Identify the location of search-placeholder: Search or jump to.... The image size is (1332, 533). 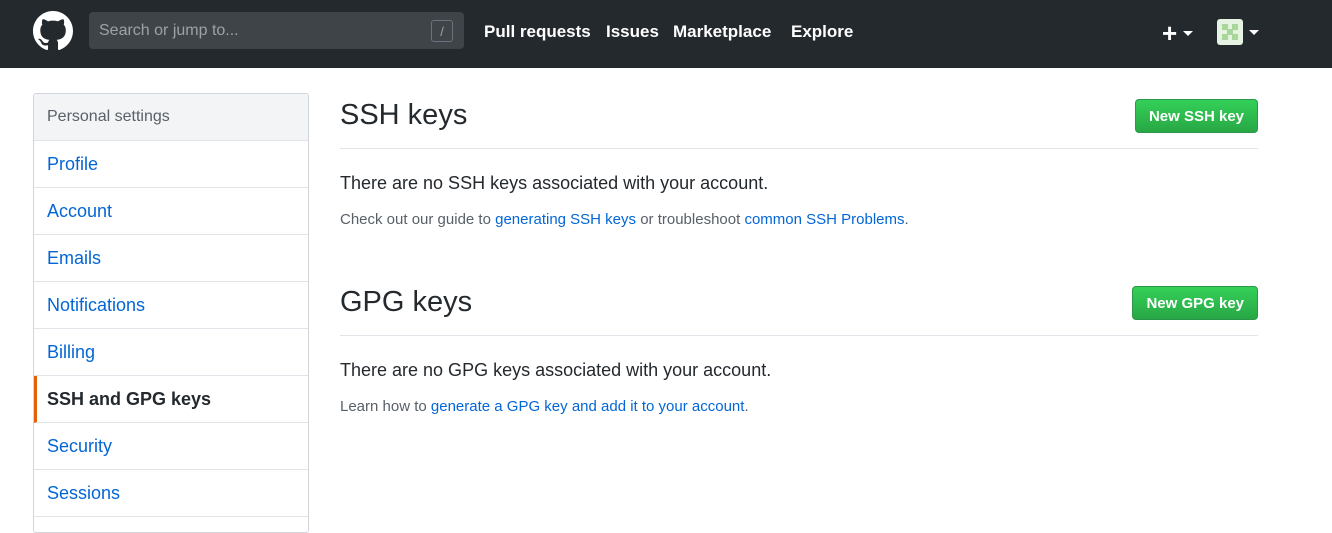
(169, 30).